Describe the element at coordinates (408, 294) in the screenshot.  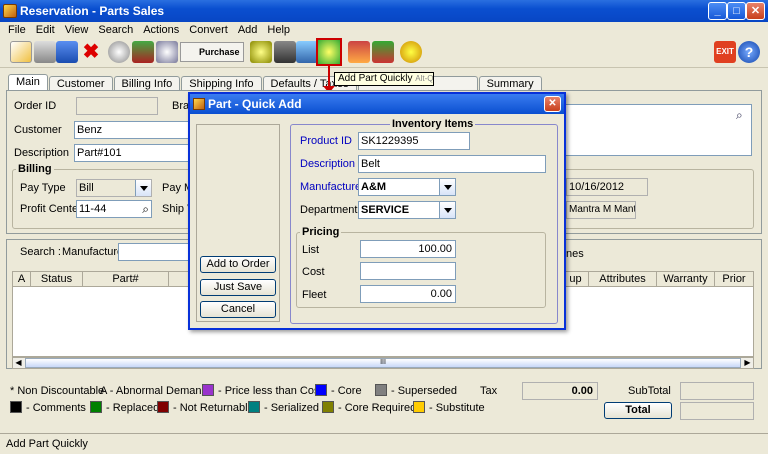
I see `fleet-price-field: 0.00` at that location.